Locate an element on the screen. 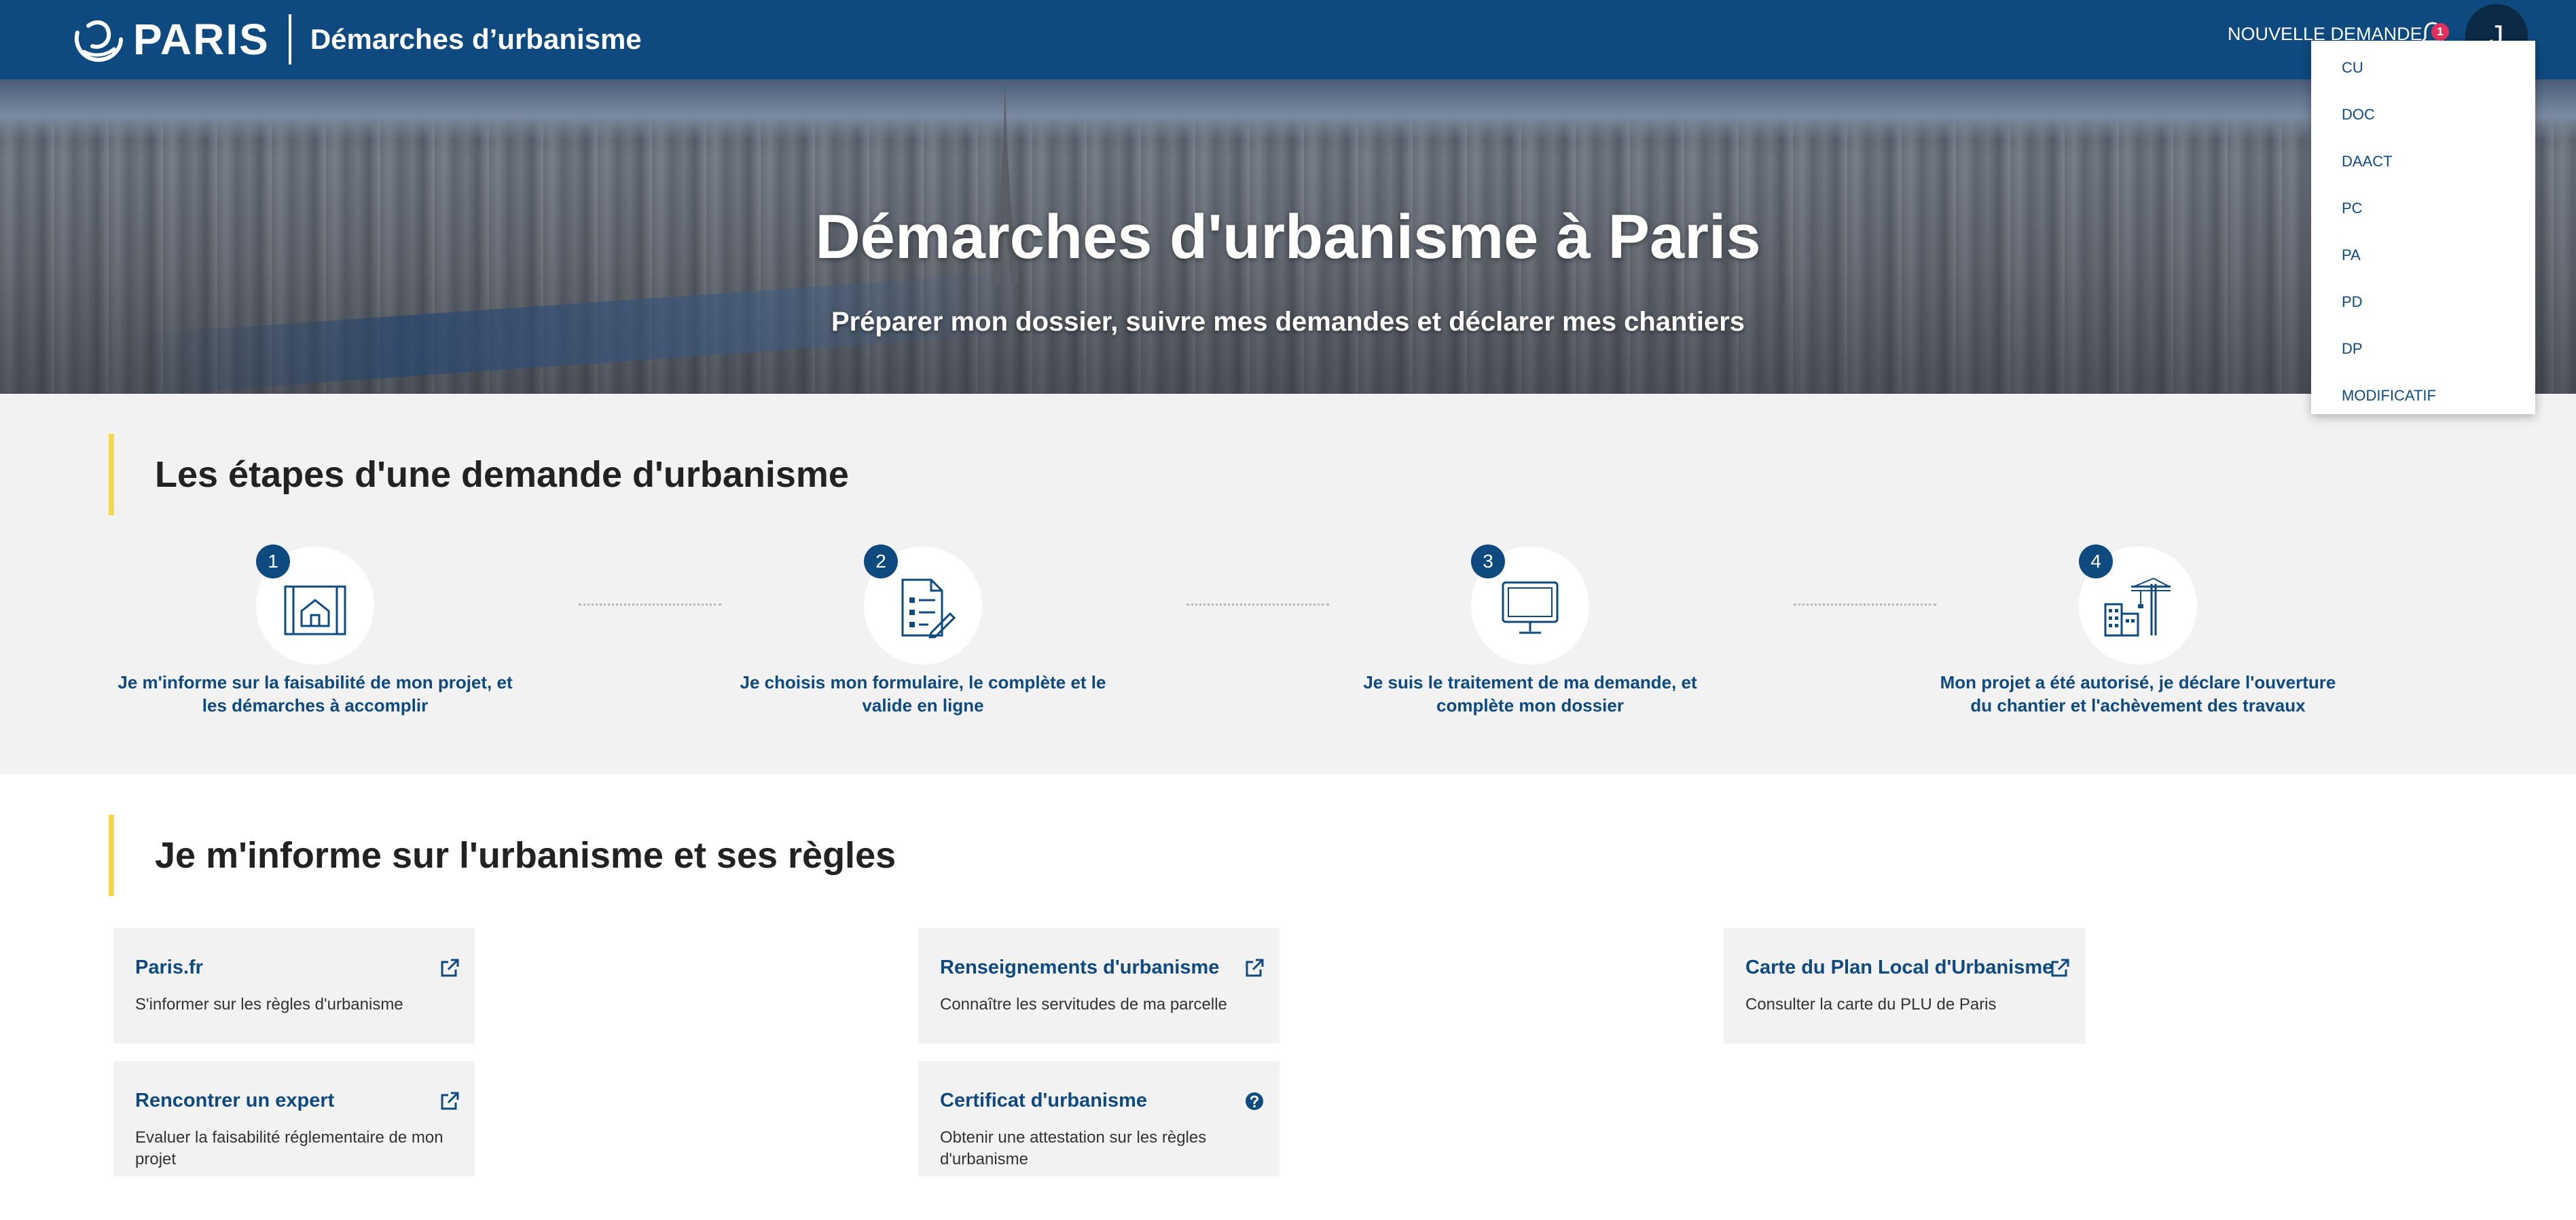 The height and width of the screenshot is (1220, 2576). hero-title: Démarches d'urbanisme à Paris is located at coordinates (1288, 237).